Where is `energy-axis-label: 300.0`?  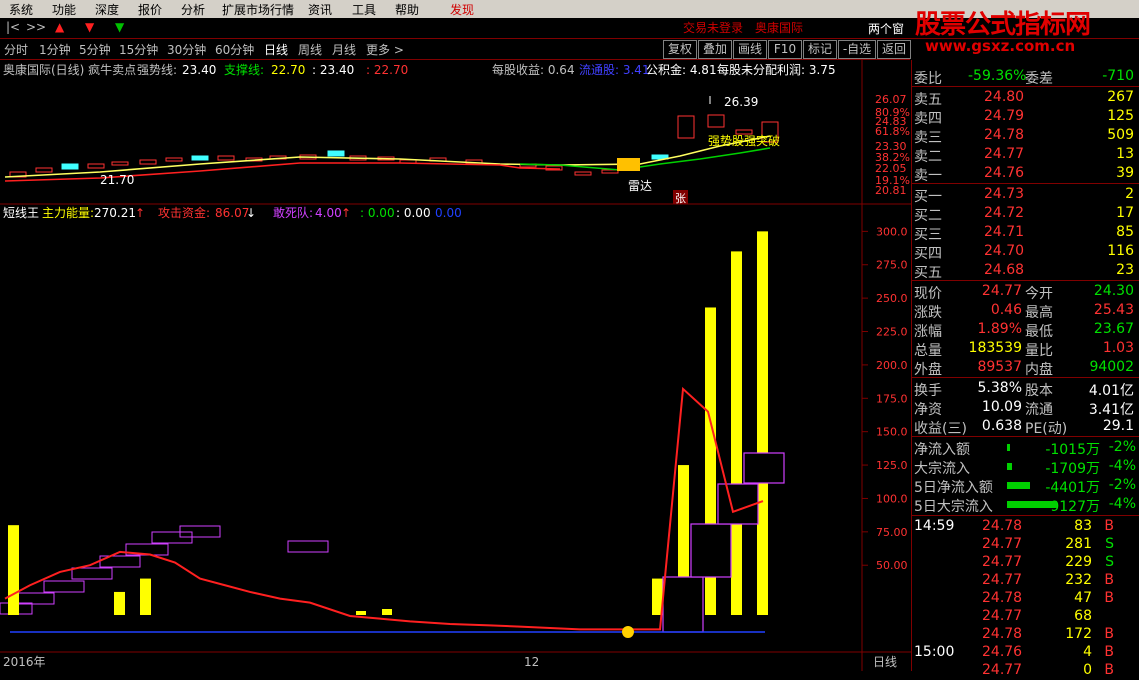 energy-axis-label: 300.0 is located at coordinates (892, 231).